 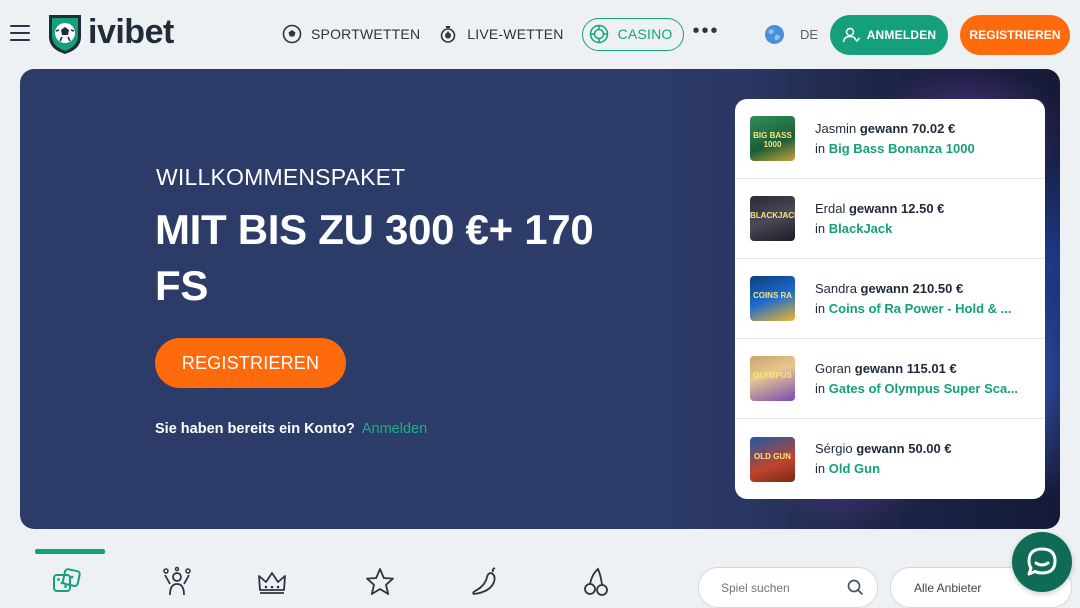 I want to click on crown-icon, so click(x=272, y=582).